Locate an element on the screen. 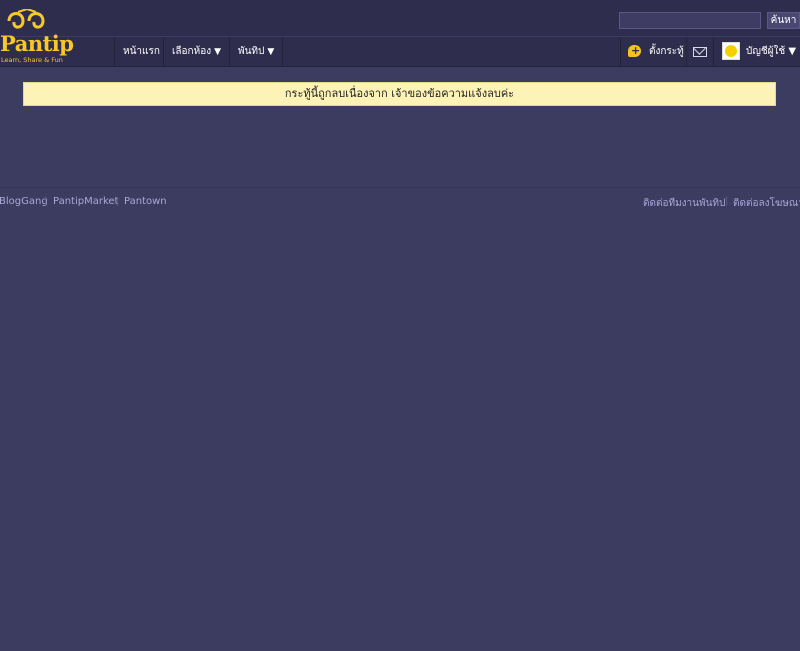 The image size is (800, 651). footer-link-contact-team: ติดต่อทีมงานพันทิป is located at coordinates (684, 203).